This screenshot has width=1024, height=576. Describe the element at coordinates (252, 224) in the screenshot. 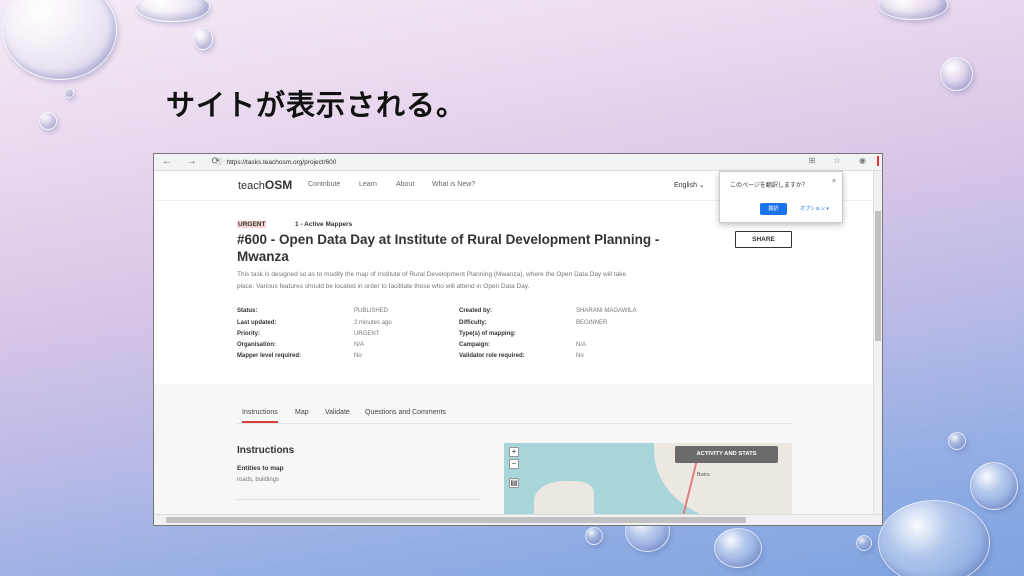

I see `priority-badge: URGENT` at that location.